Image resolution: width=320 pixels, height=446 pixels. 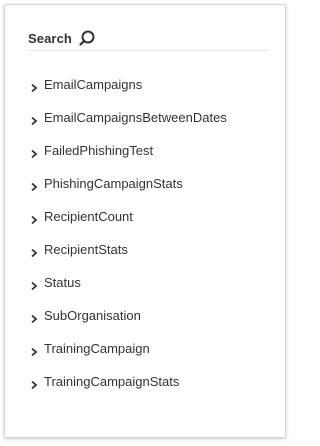 I want to click on nav-item-label: RecipientCount, so click(x=88, y=216).